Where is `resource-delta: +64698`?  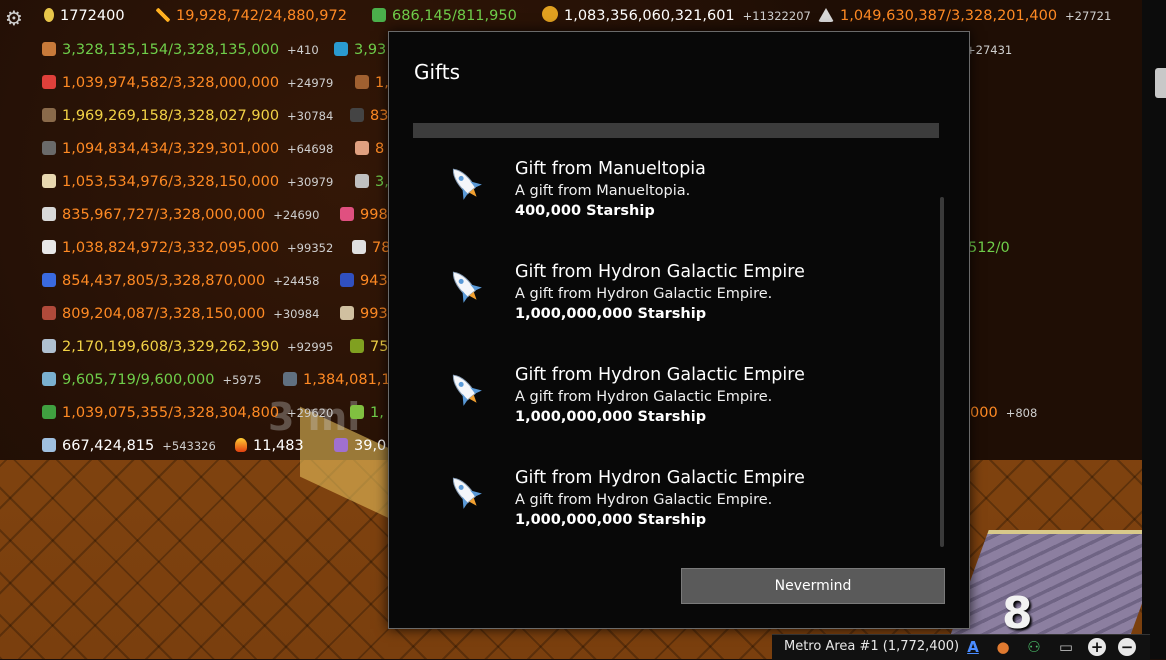
resource-delta: +64698 is located at coordinates (310, 149).